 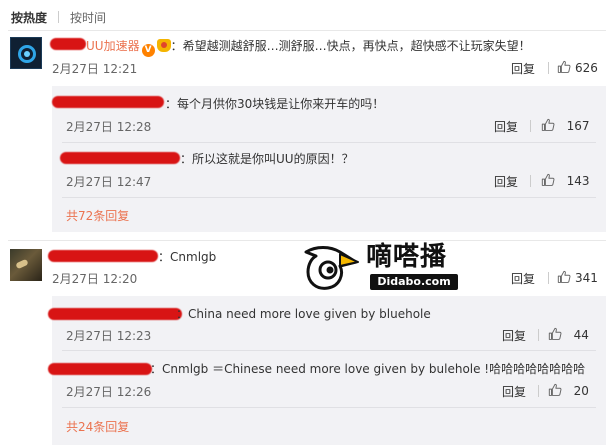 I want to click on like-count: 341, so click(x=586, y=278).